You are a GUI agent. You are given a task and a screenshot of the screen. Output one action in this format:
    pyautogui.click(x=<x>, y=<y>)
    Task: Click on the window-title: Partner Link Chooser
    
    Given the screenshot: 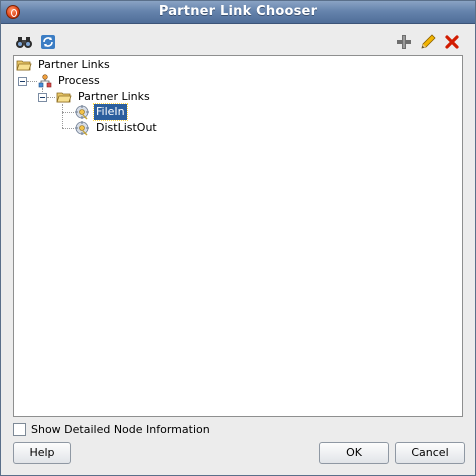 What is the action you would take?
    pyautogui.click(x=238, y=11)
    